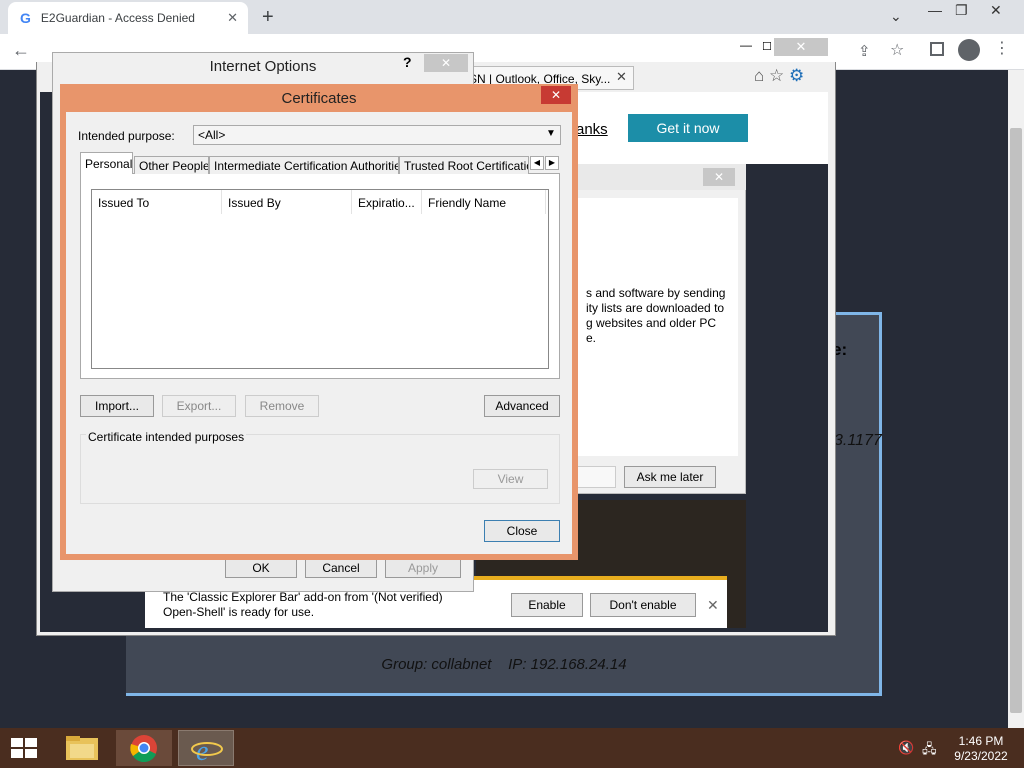  What do you see at coordinates (106, 163) in the screenshot?
I see `tab-personal: Personal` at bounding box center [106, 163].